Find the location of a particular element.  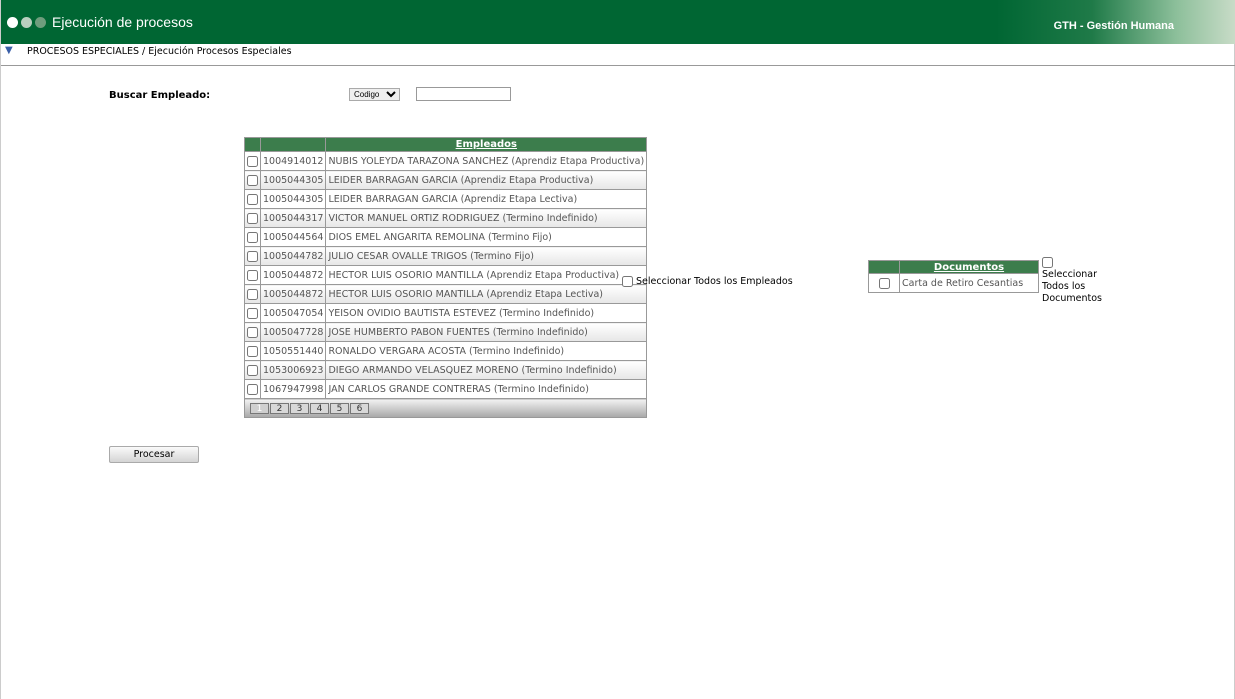

page-2-button: 2 is located at coordinates (279, 408).